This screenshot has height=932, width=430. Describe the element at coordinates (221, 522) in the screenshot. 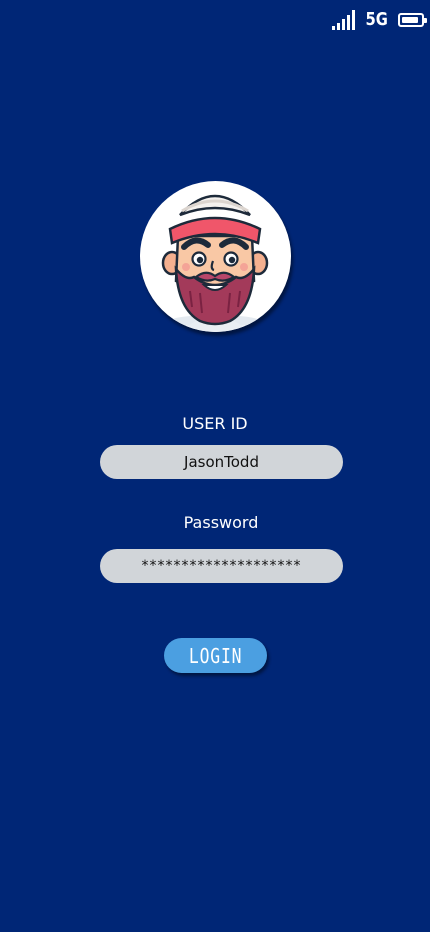

I see `password-label: Password` at that location.